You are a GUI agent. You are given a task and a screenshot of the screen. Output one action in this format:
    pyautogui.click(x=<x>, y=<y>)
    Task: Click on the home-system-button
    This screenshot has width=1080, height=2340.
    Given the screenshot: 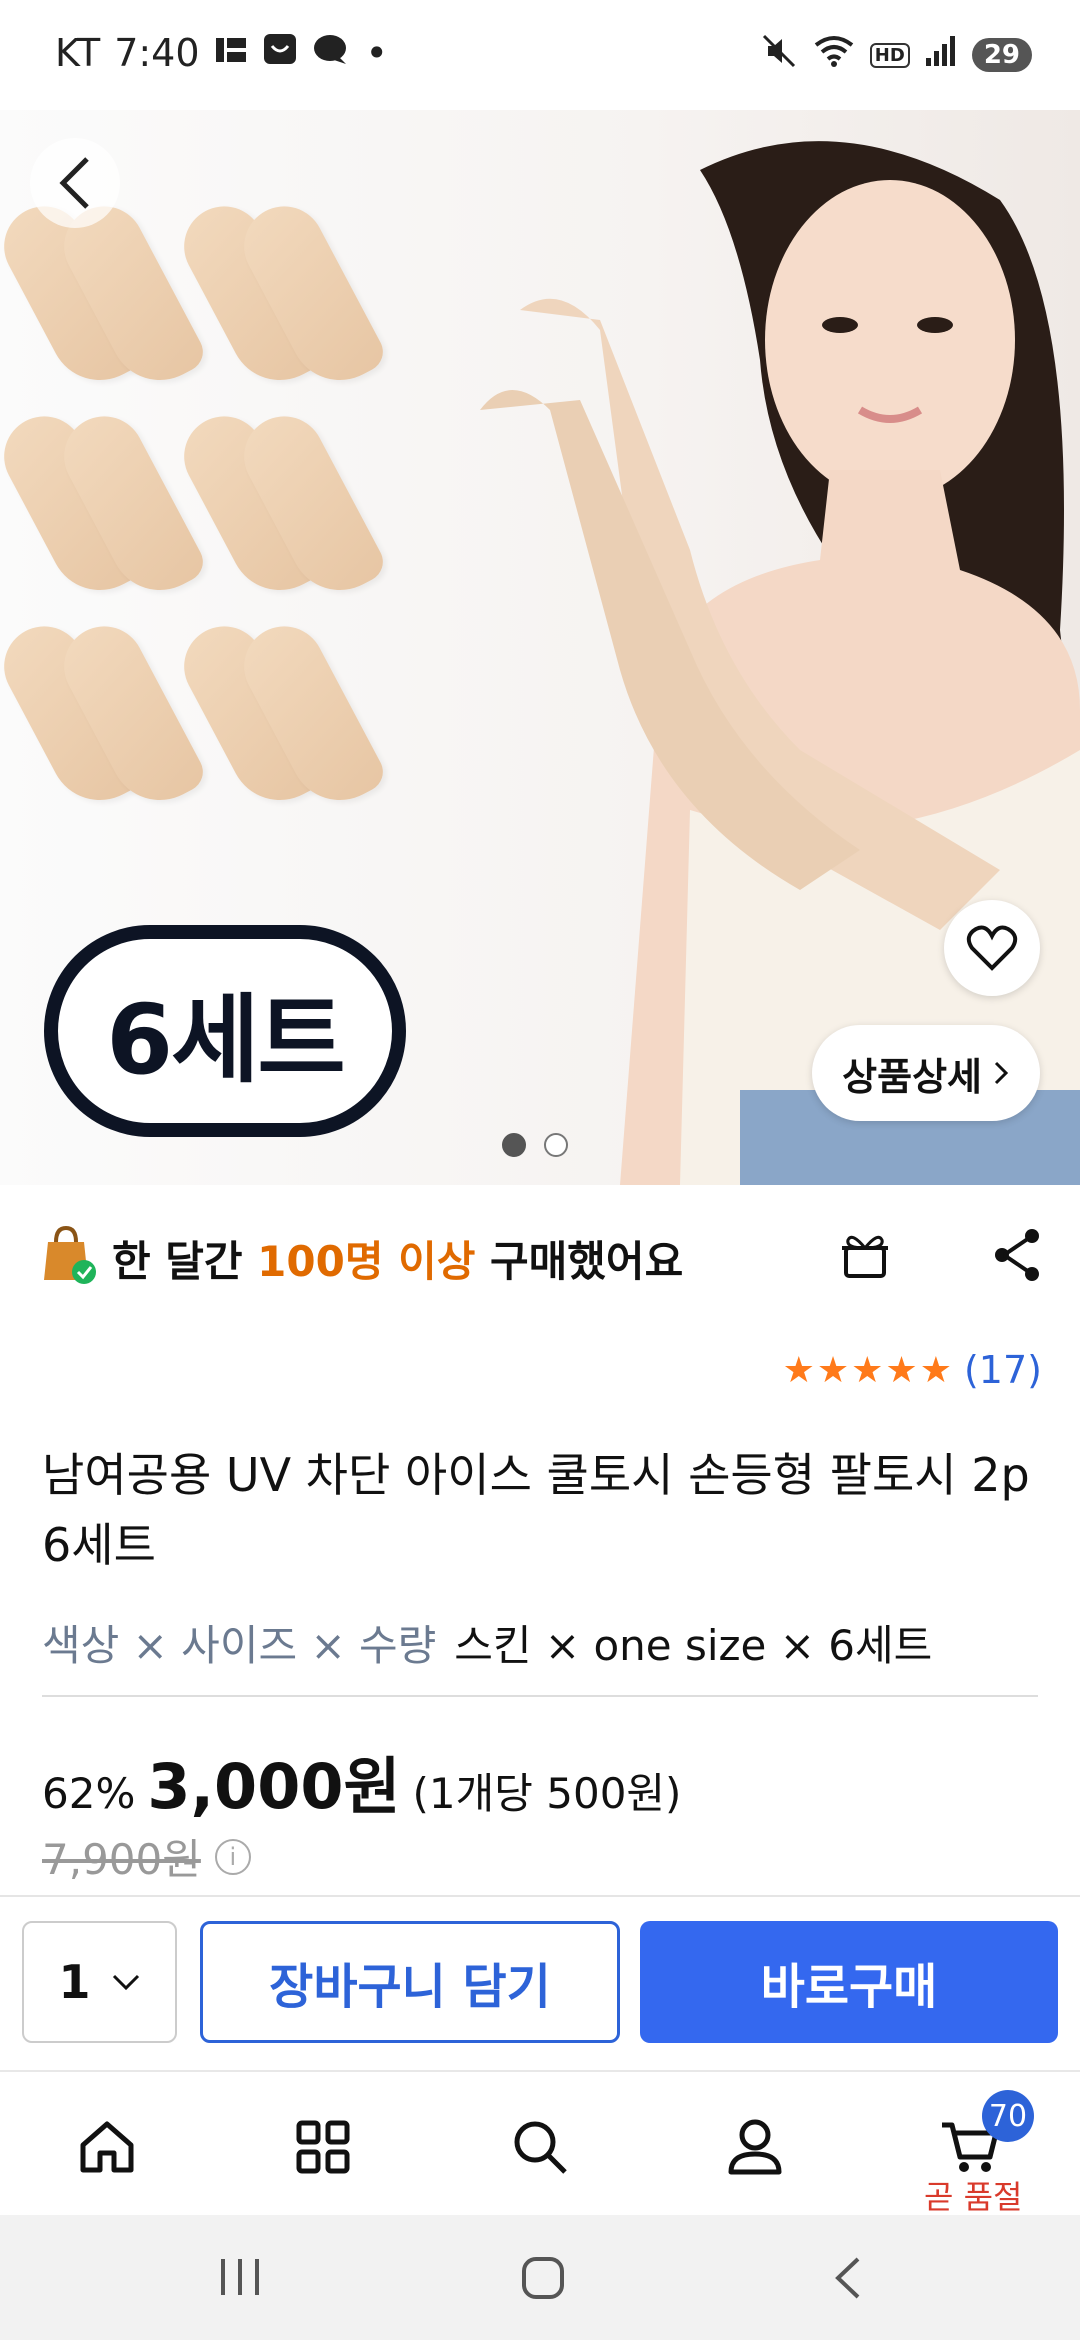 What is the action you would take?
    pyautogui.click(x=543, y=2280)
    